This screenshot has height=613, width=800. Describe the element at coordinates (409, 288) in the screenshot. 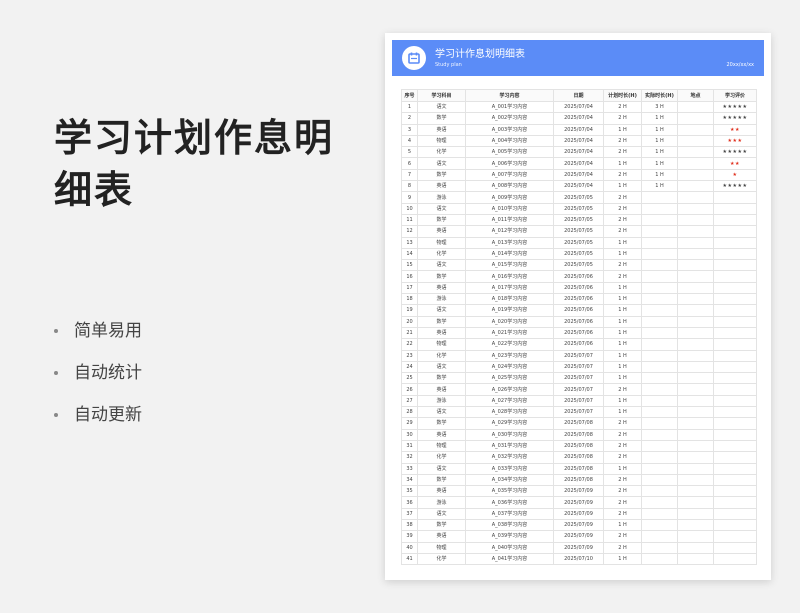

I see `table-cell: 17` at that location.